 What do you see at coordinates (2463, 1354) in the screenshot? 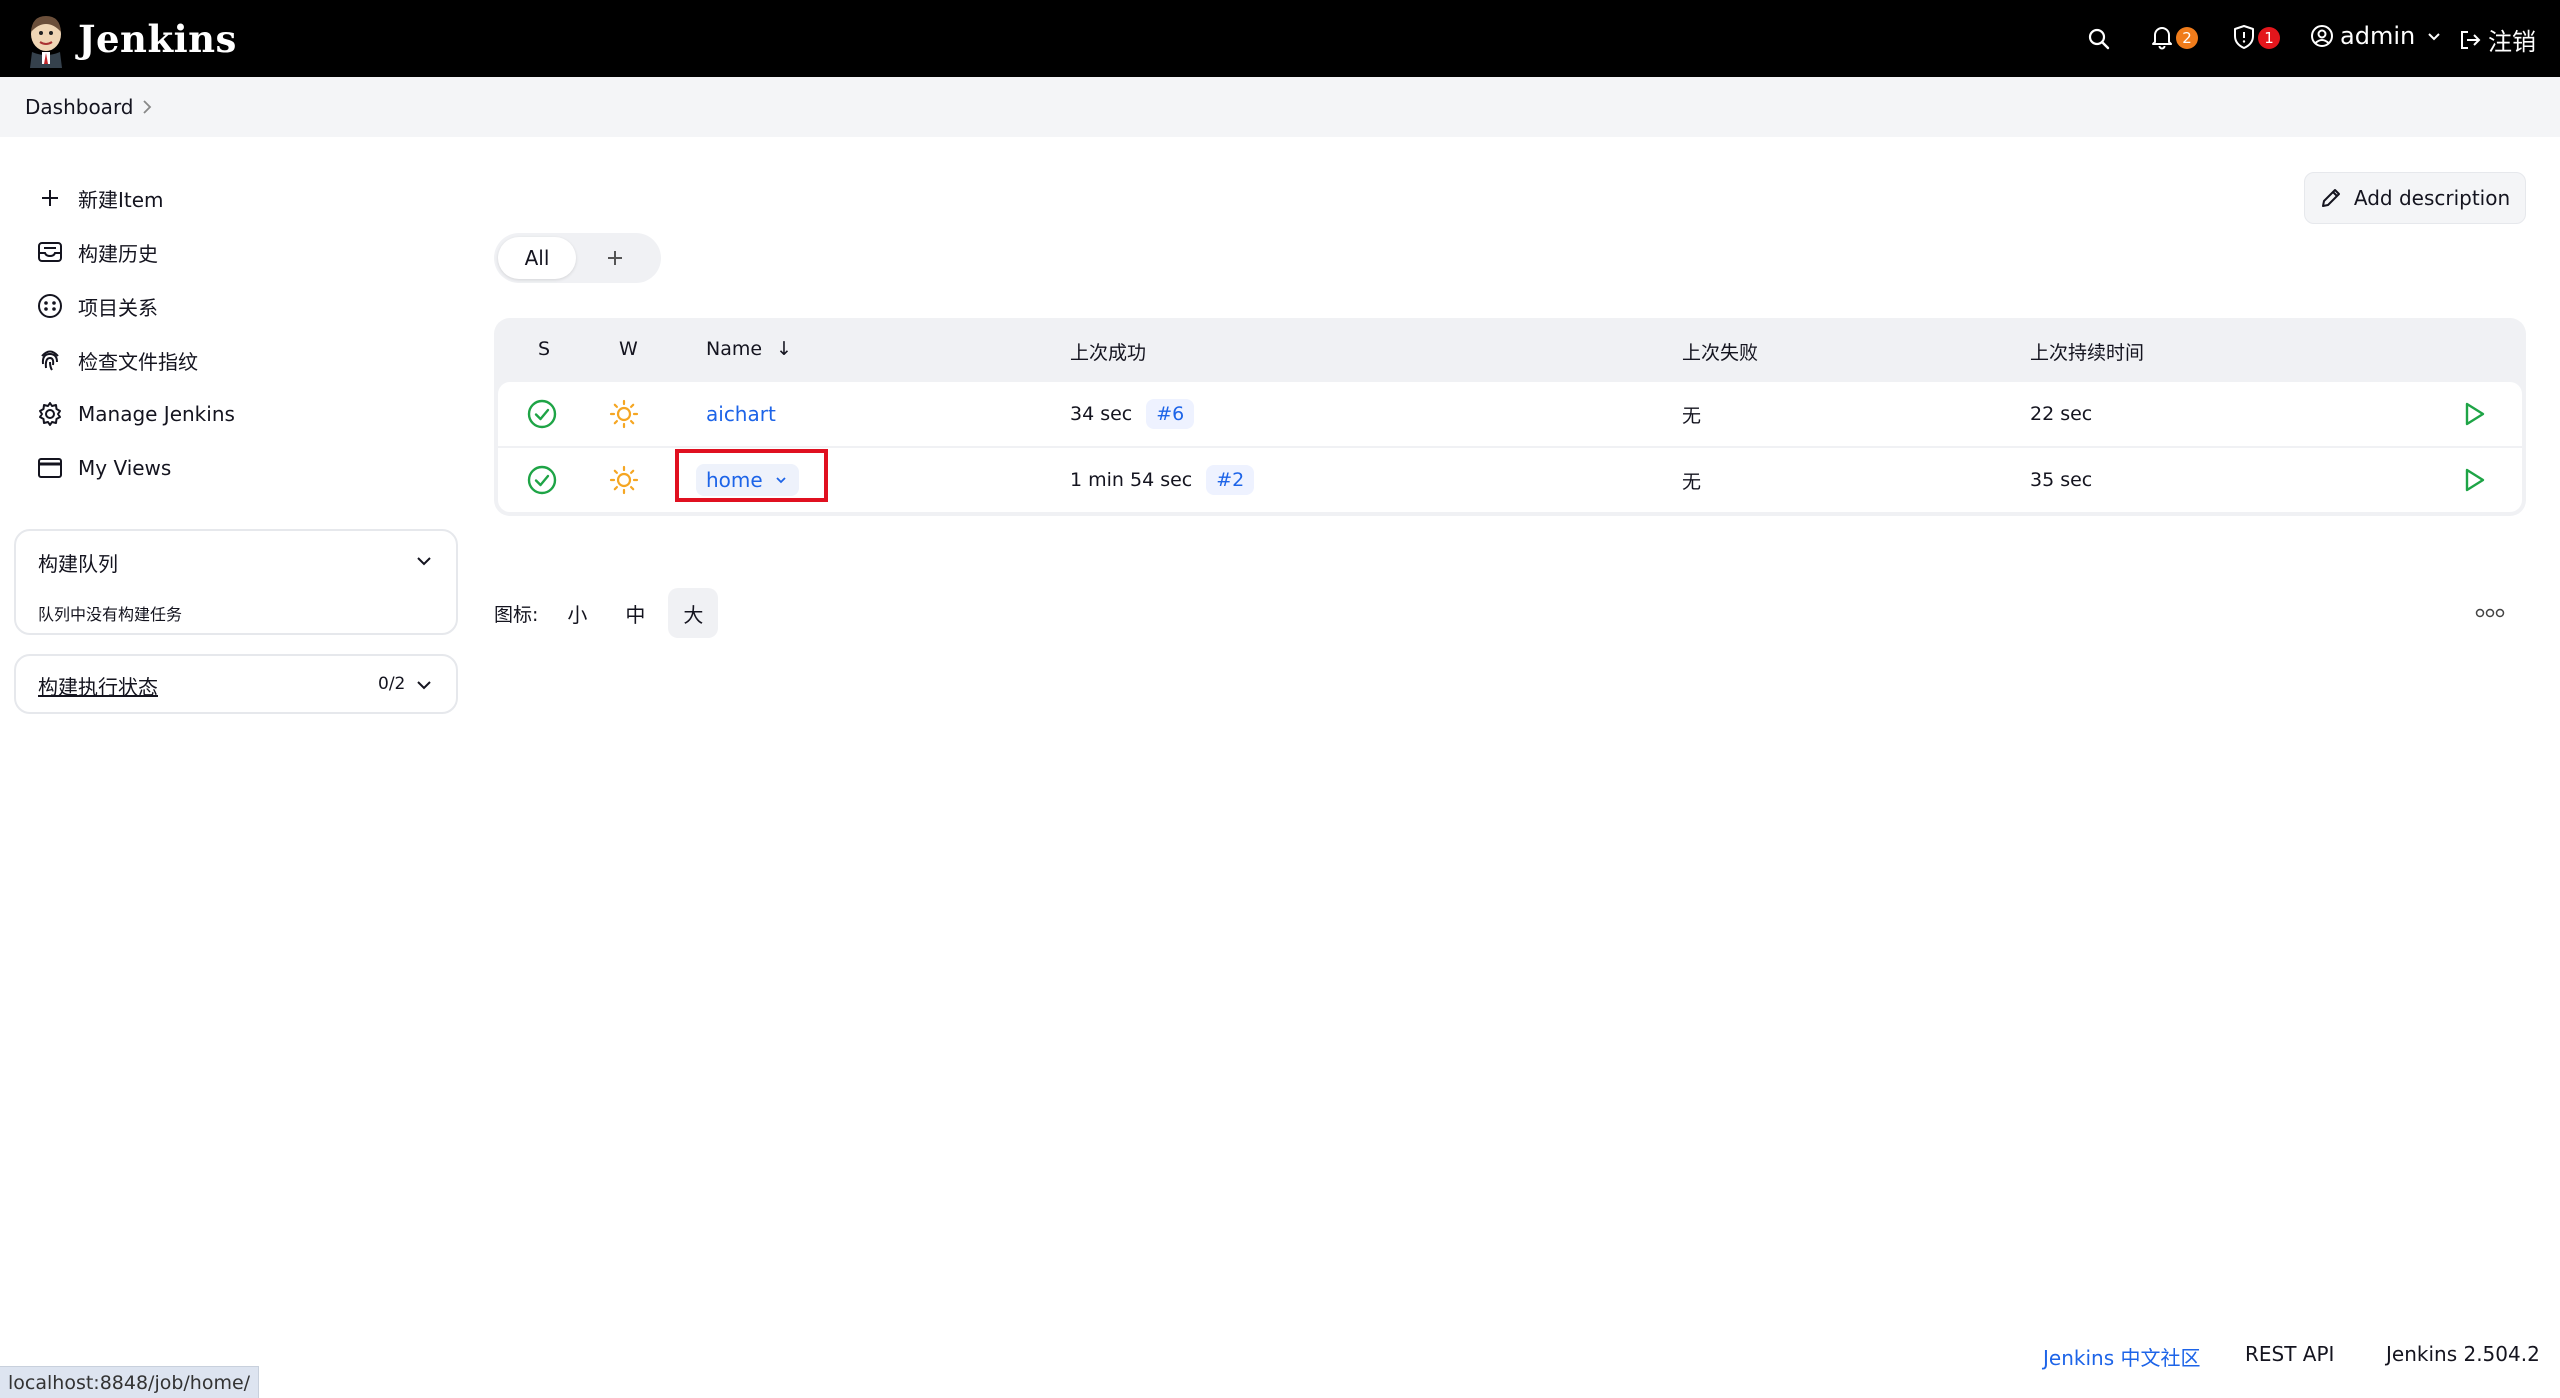
I see `footer-version: Jenkins 2.504.2` at bounding box center [2463, 1354].